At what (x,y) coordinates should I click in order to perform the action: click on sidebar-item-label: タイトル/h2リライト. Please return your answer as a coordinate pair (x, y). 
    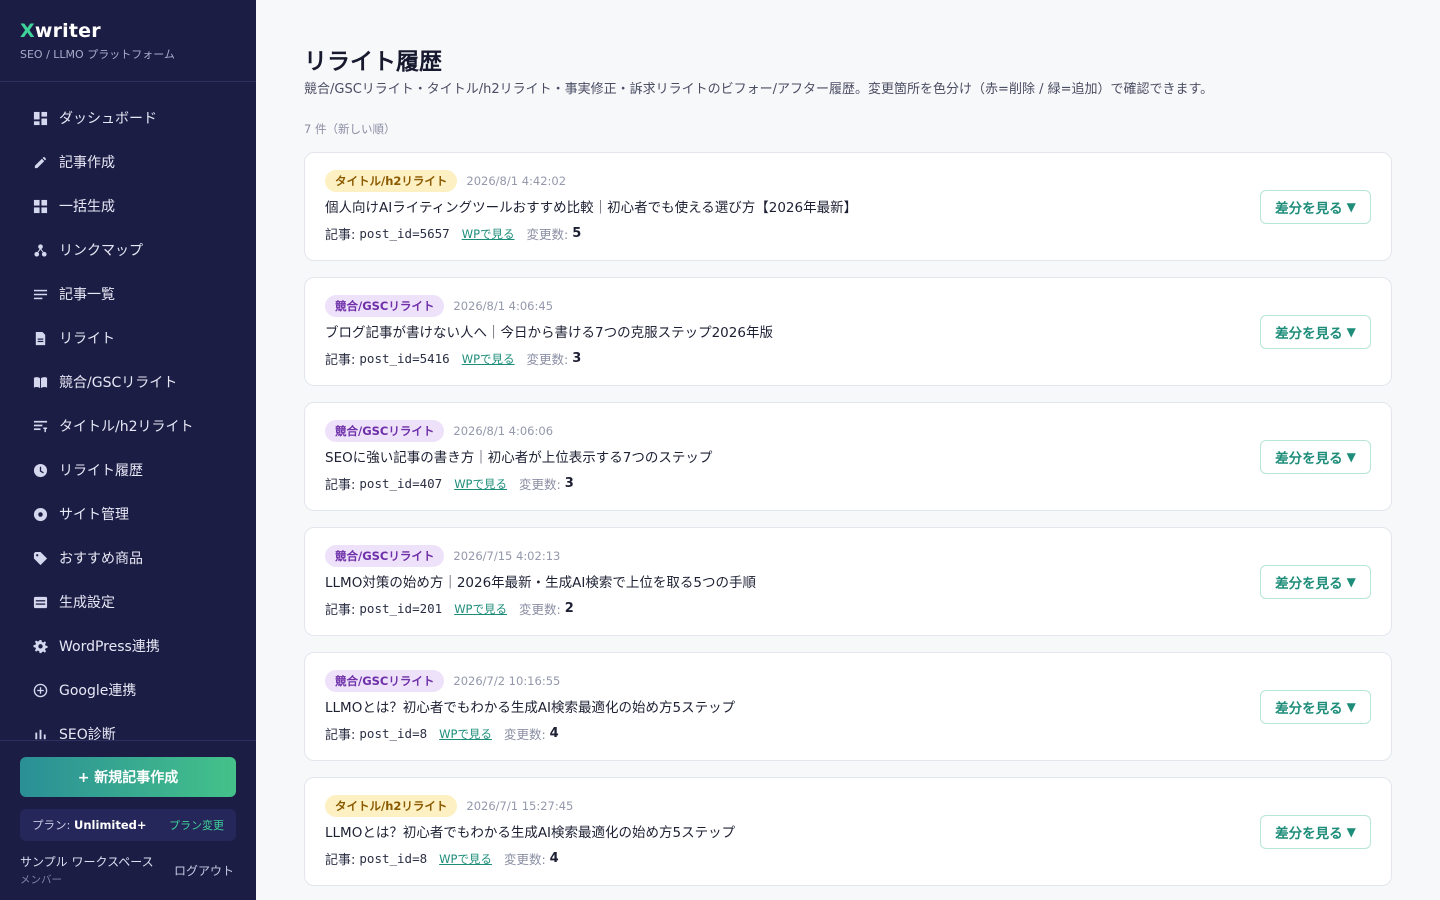
    Looking at the image, I should click on (126, 427).